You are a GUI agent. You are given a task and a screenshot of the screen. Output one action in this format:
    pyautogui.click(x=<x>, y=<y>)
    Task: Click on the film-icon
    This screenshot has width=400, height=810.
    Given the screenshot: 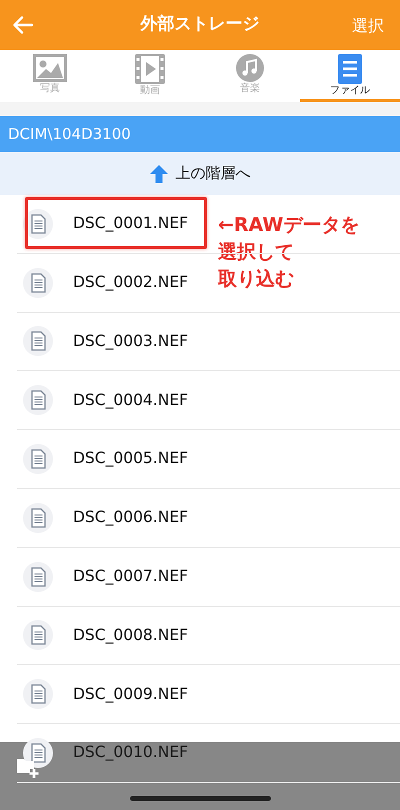 What is the action you would take?
    pyautogui.click(x=150, y=69)
    